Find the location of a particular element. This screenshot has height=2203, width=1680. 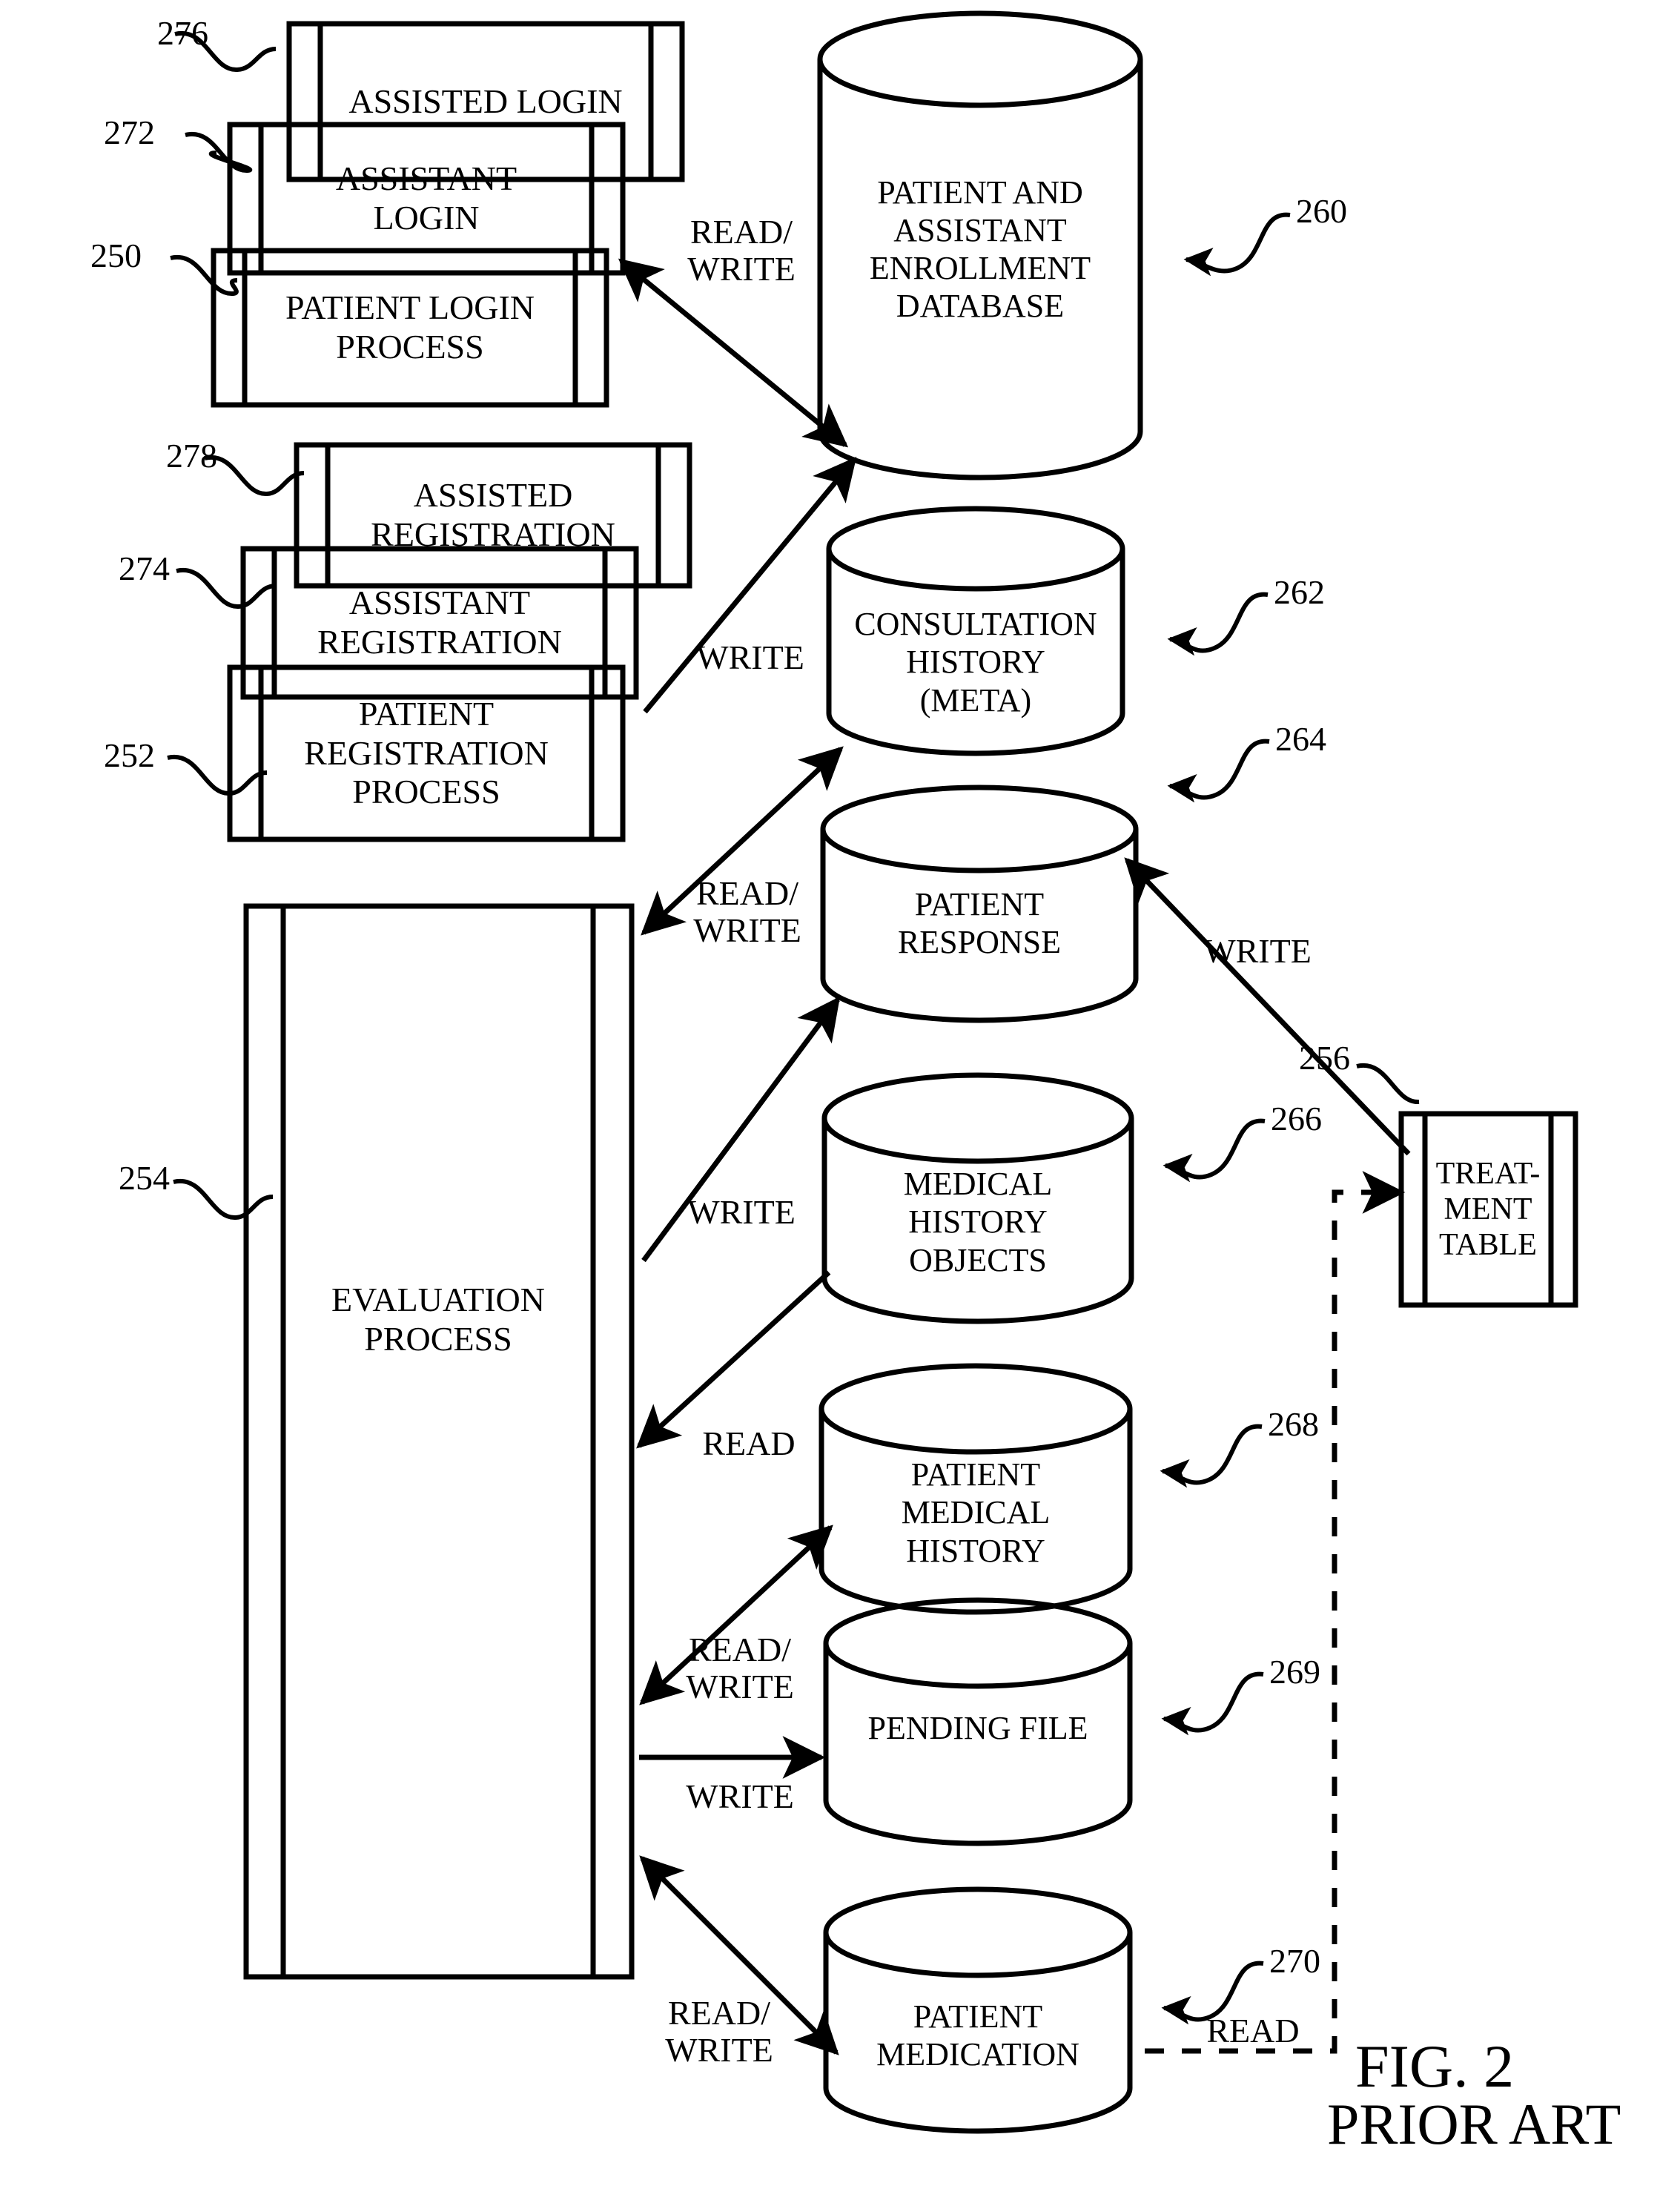

ref-number-266: 266 is located at coordinates (1296, 1118).